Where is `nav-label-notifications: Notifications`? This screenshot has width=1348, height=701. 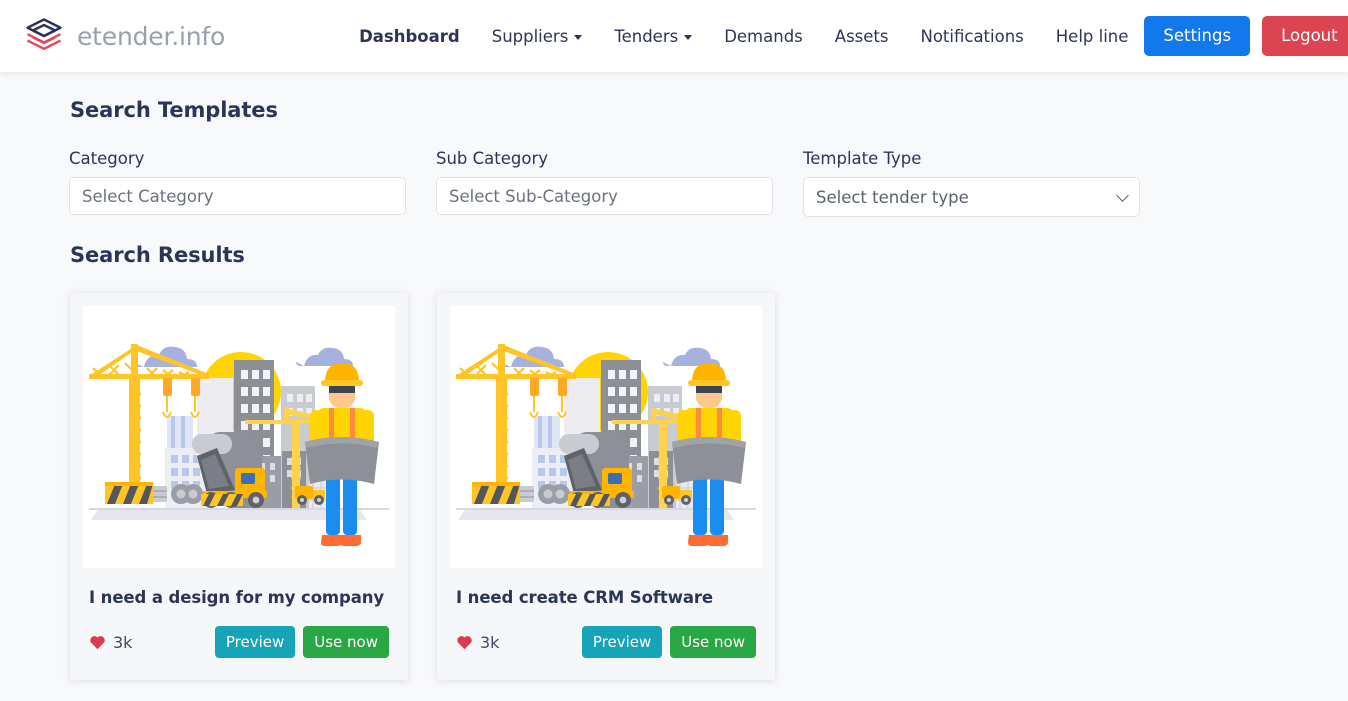 nav-label-notifications: Notifications is located at coordinates (972, 36).